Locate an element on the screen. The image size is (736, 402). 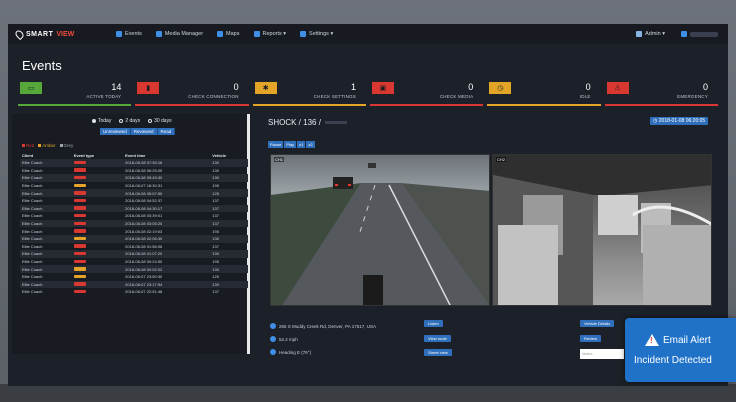
clock-icon: ◷ is located at coordinates (500, 88).